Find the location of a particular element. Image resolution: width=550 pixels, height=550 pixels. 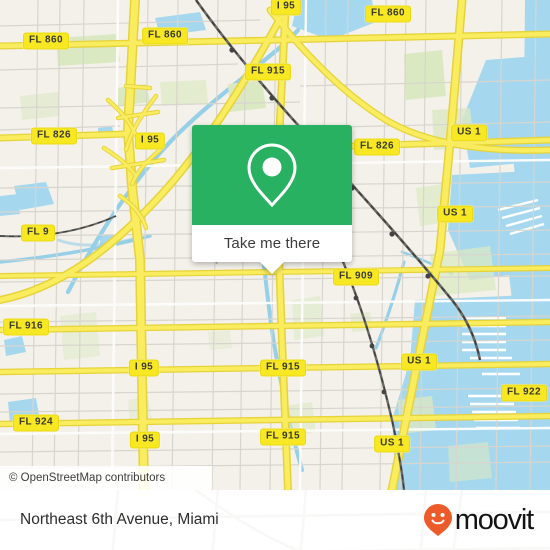

road-shield: FL 924 is located at coordinates (36, 423).